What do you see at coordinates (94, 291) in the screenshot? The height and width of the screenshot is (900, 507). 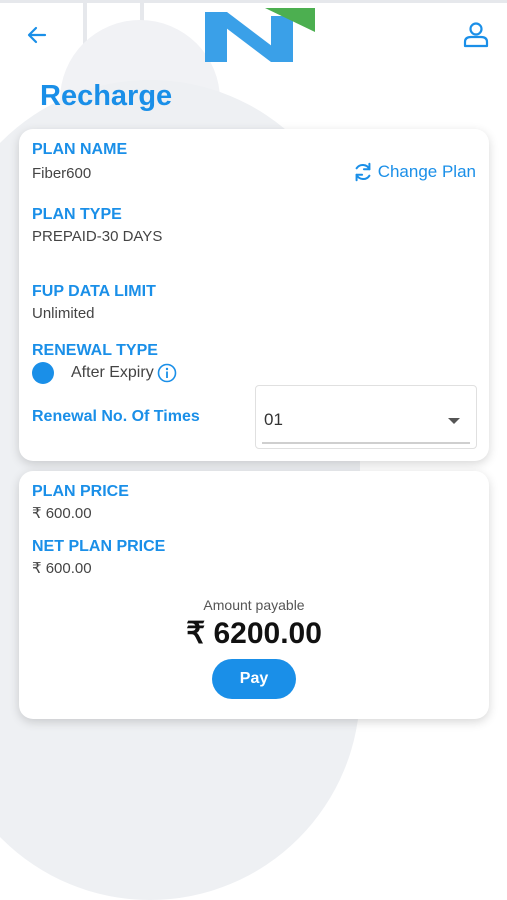 I see `fup-data-limit-label: FUP DATA LIMIT` at bounding box center [94, 291].